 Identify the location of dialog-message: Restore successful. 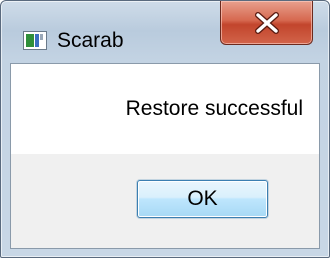
(214, 108).